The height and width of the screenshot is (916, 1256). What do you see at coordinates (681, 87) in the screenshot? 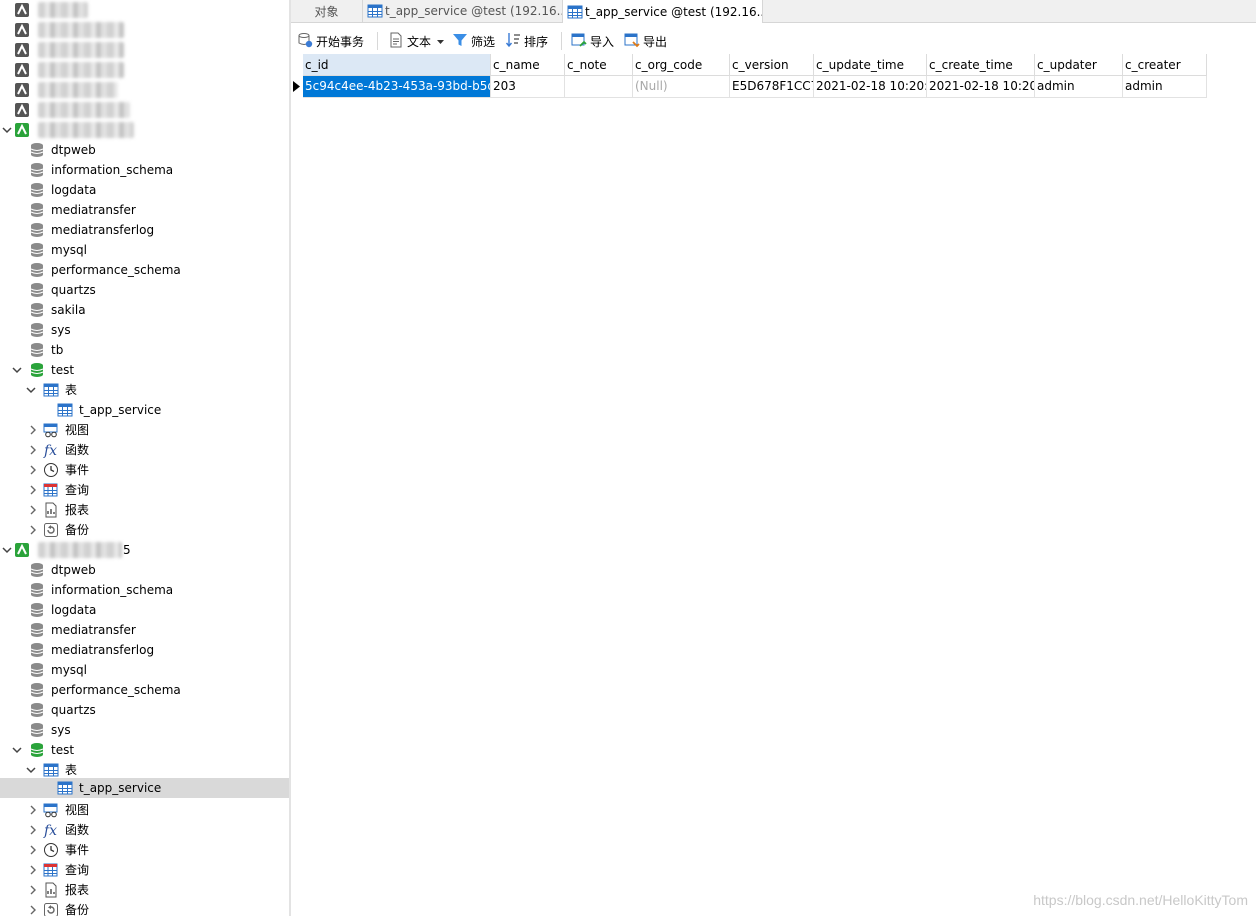
I see `cell-c-org-code: (Null)` at bounding box center [681, 87].